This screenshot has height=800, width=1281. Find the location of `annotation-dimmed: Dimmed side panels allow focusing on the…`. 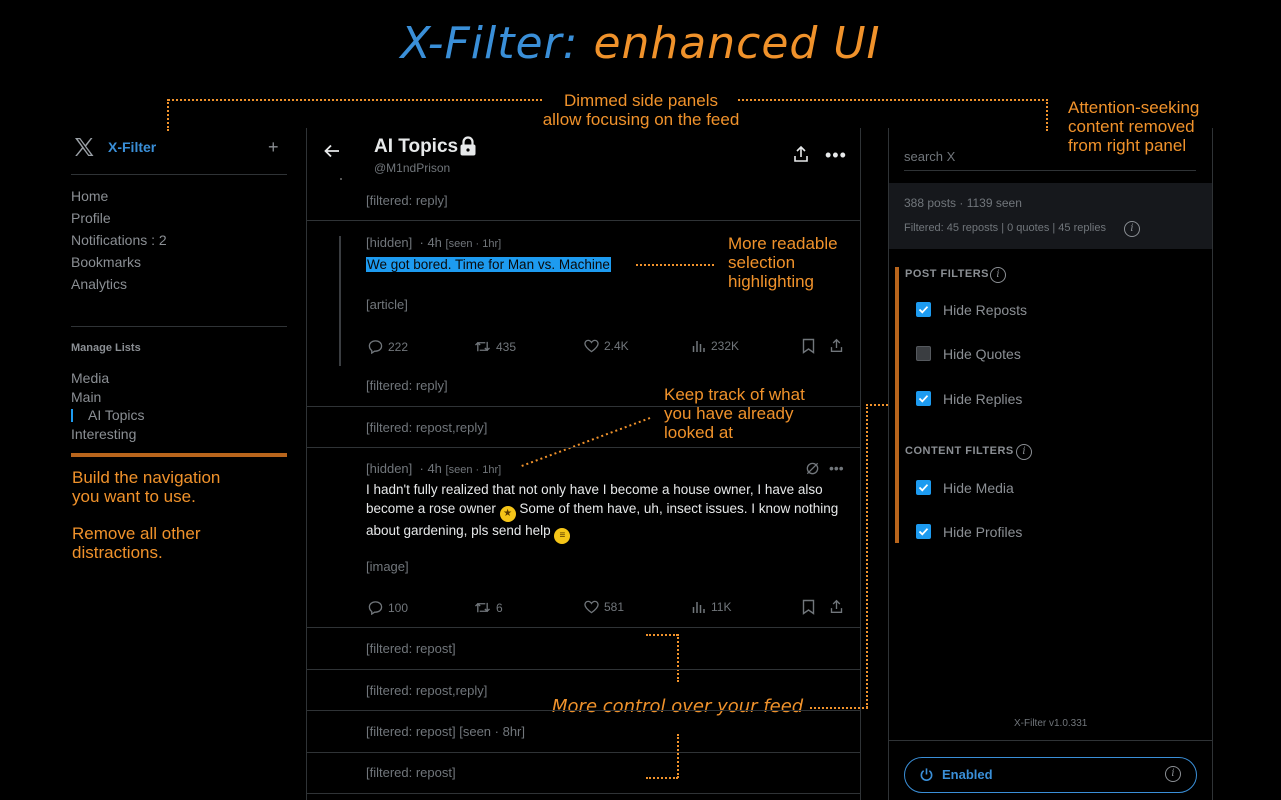

annotation-dimmed: Dimmed side panels allow focusing on the… is located at coordinates (641, 110).